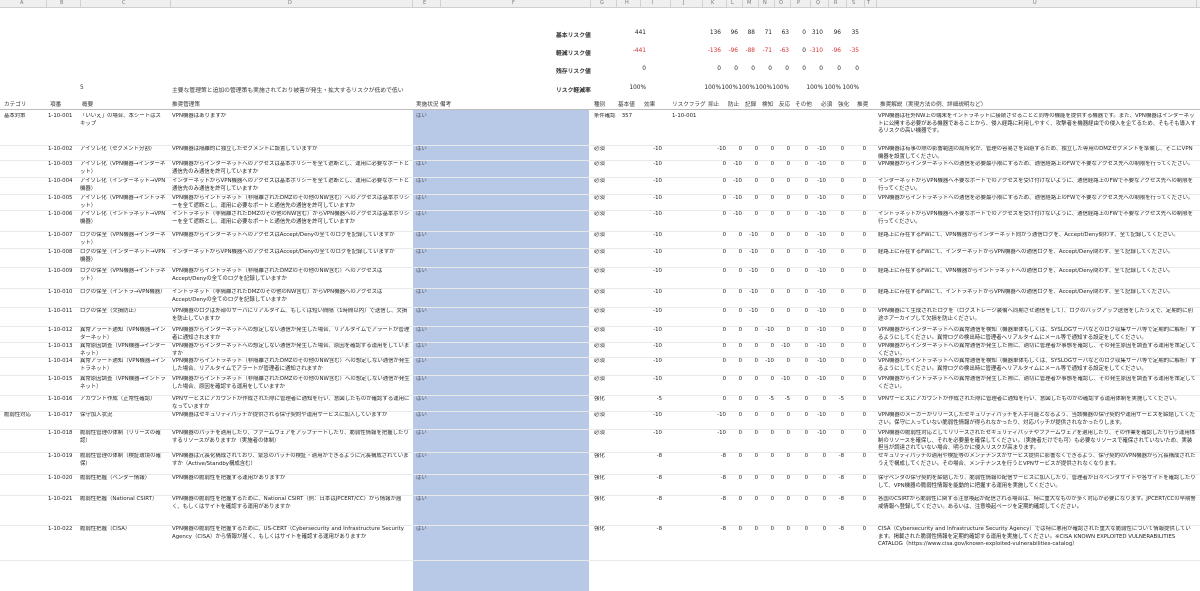 This screenshot has width=1200, height=591. What do you see at coordinates (60, 433) in the screenshot?
I see `item-id-cell: 1-10-018` at bounding box center [60, 433].